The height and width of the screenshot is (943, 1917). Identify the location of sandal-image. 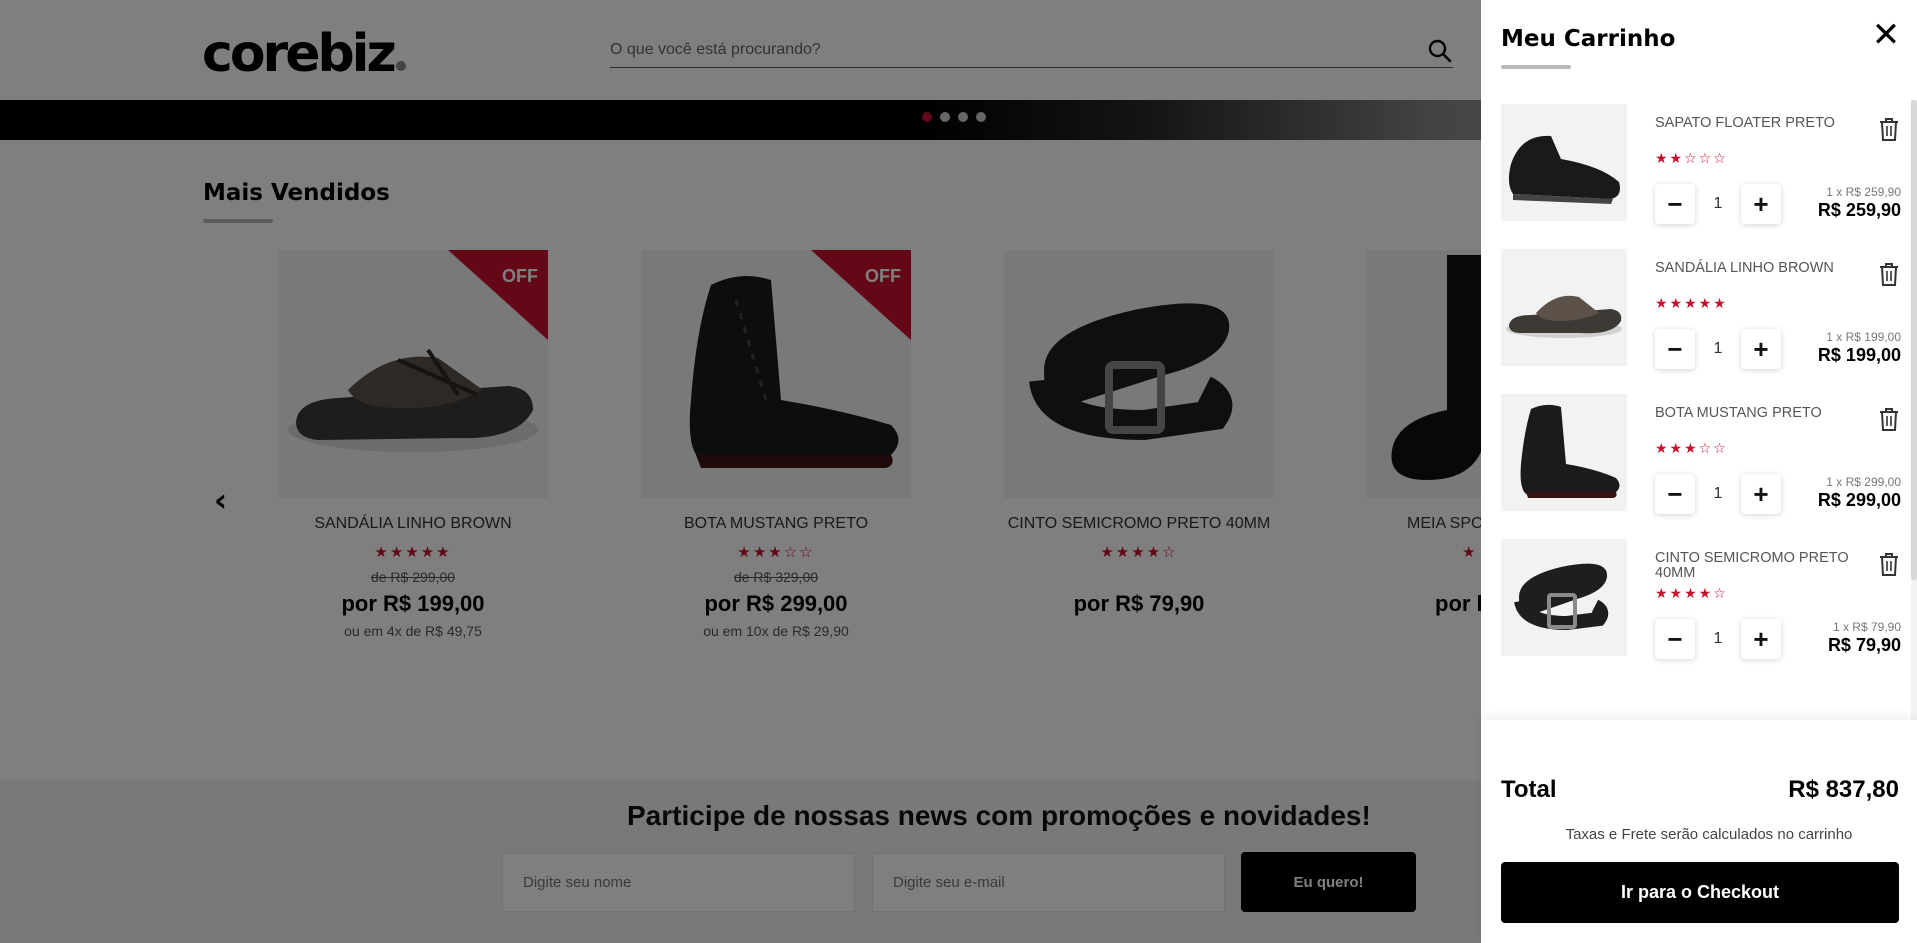
(1564, 316).